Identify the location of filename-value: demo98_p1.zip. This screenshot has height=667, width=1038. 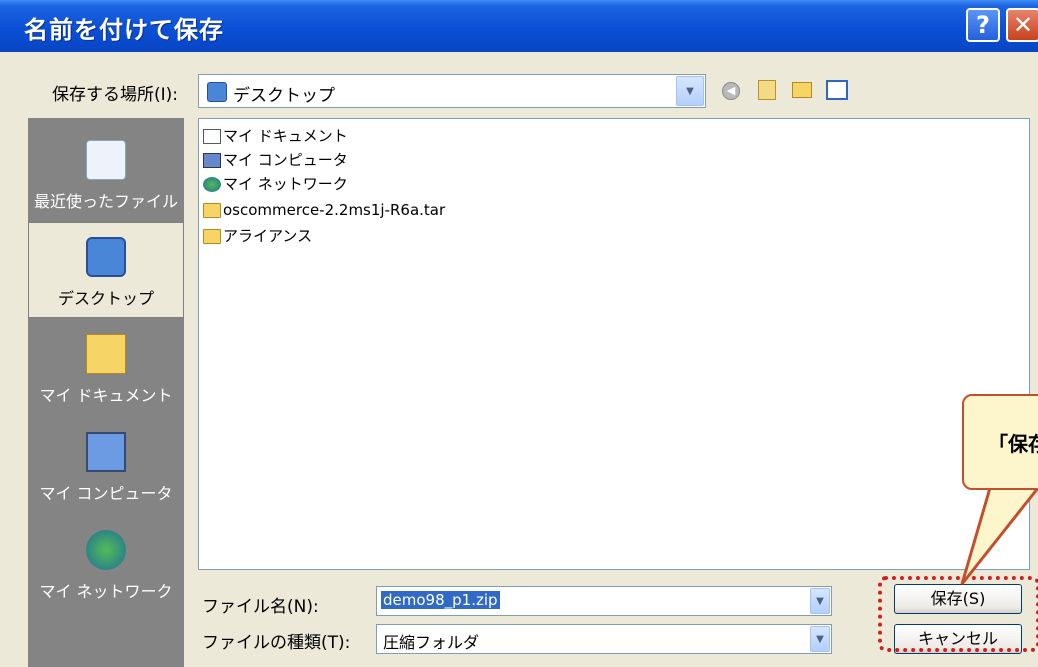
(440, 600).